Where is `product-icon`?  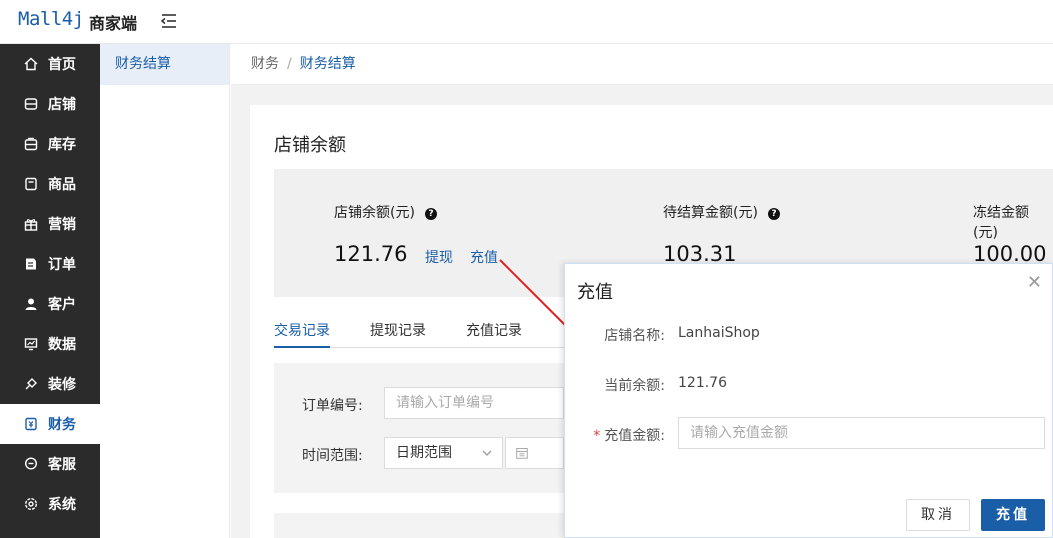
product-icon is located at coordinates (31, 184).